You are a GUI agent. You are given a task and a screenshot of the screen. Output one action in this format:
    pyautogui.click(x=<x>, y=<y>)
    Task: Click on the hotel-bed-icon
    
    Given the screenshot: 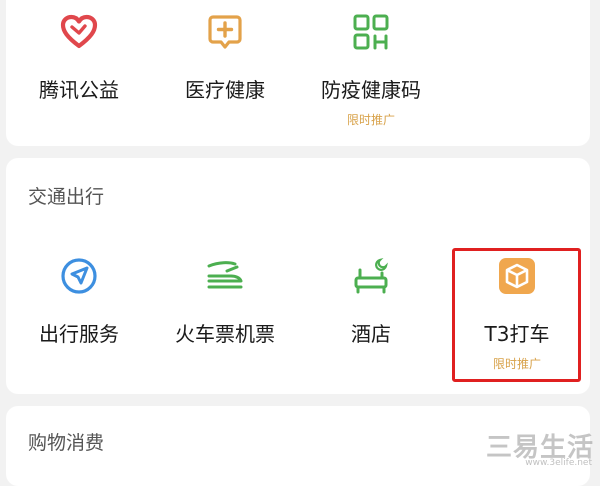 What is the action you would take?
    pyautogui.click(x=371, y=276)
    